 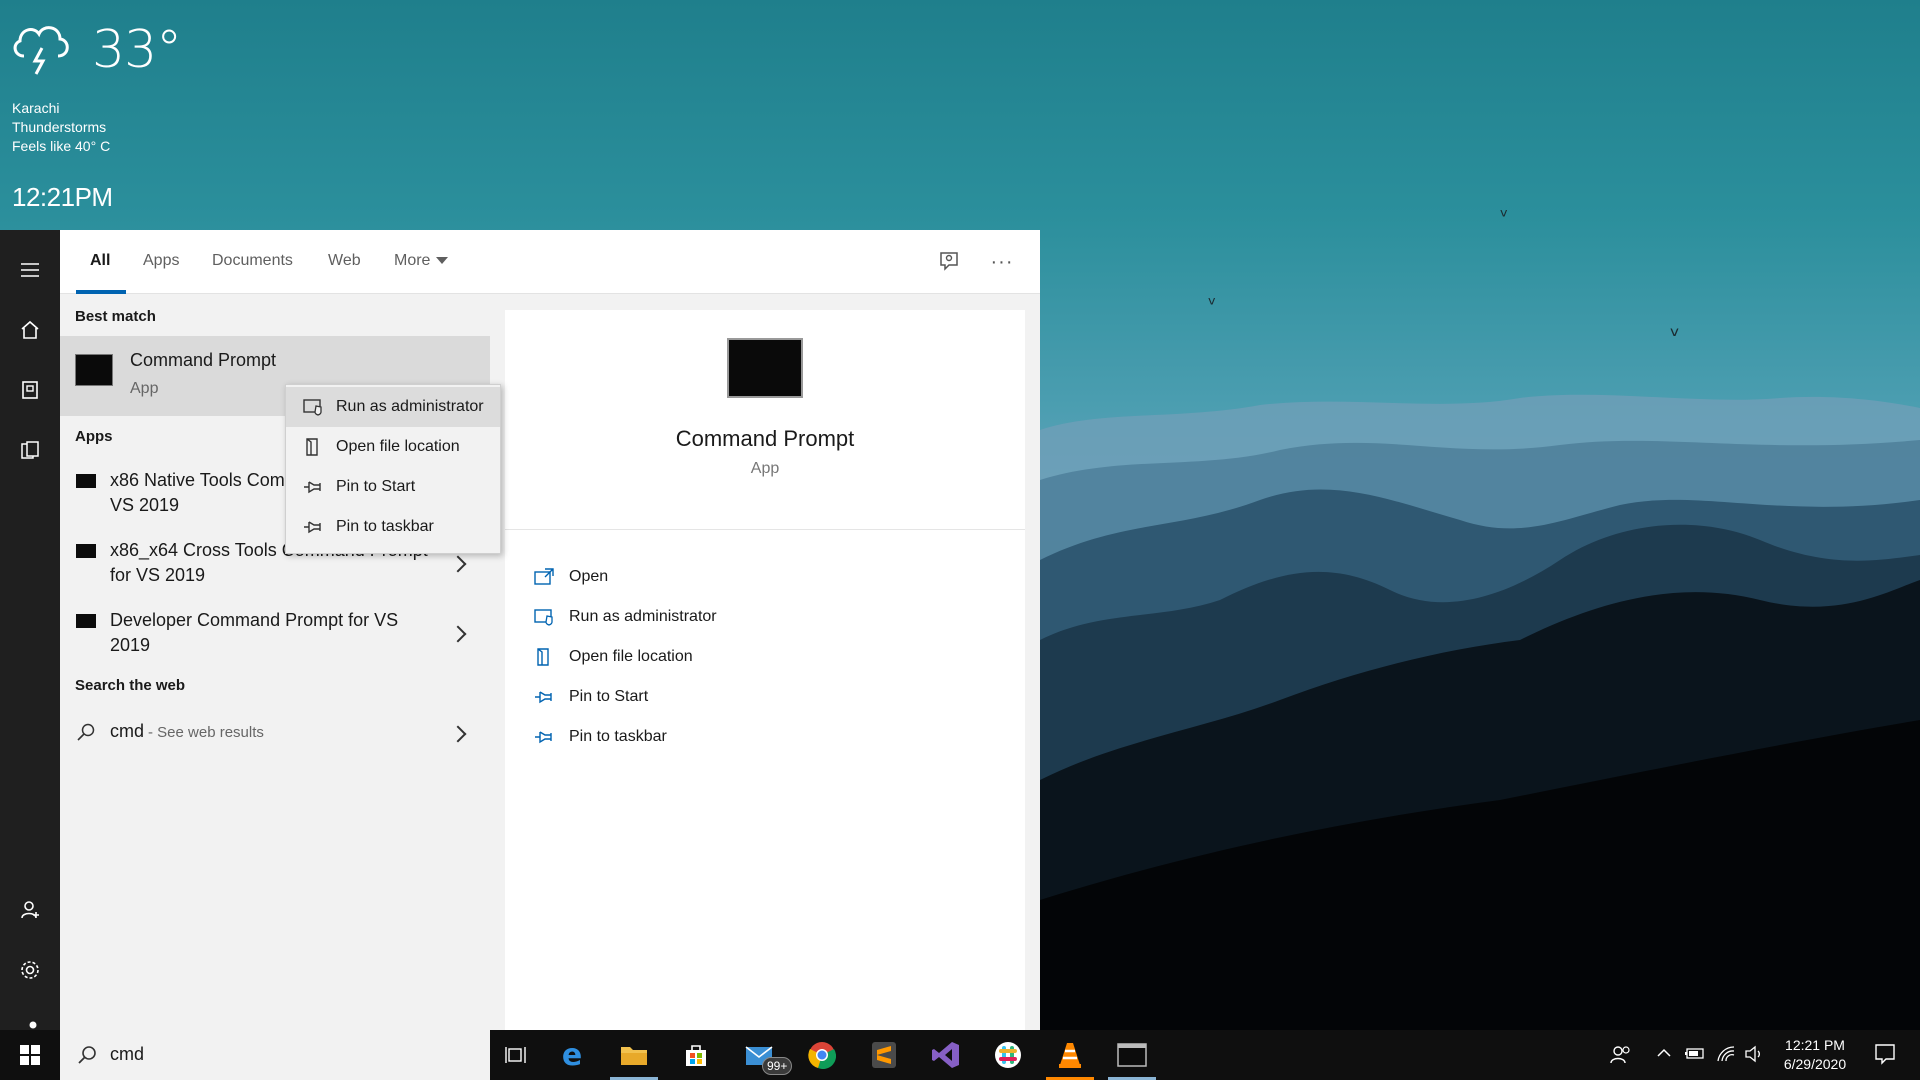 I want to click on volume-button, so click(x=1754, y=1055).